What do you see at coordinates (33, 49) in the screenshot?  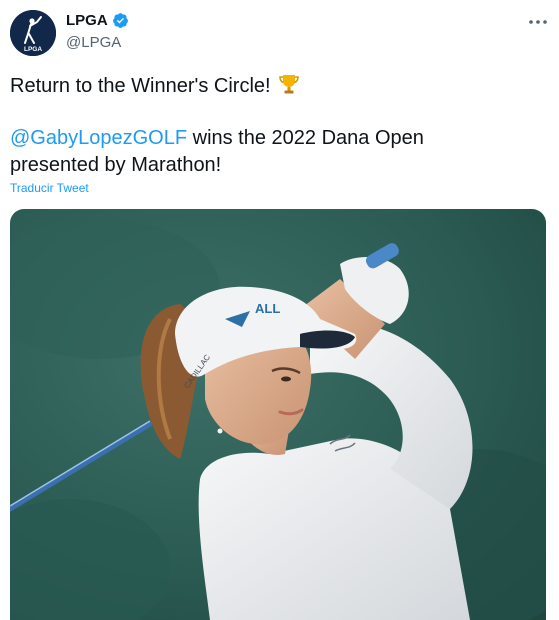 I see `avatar-logo-text: LPGA` at bounding box center [33, 49].